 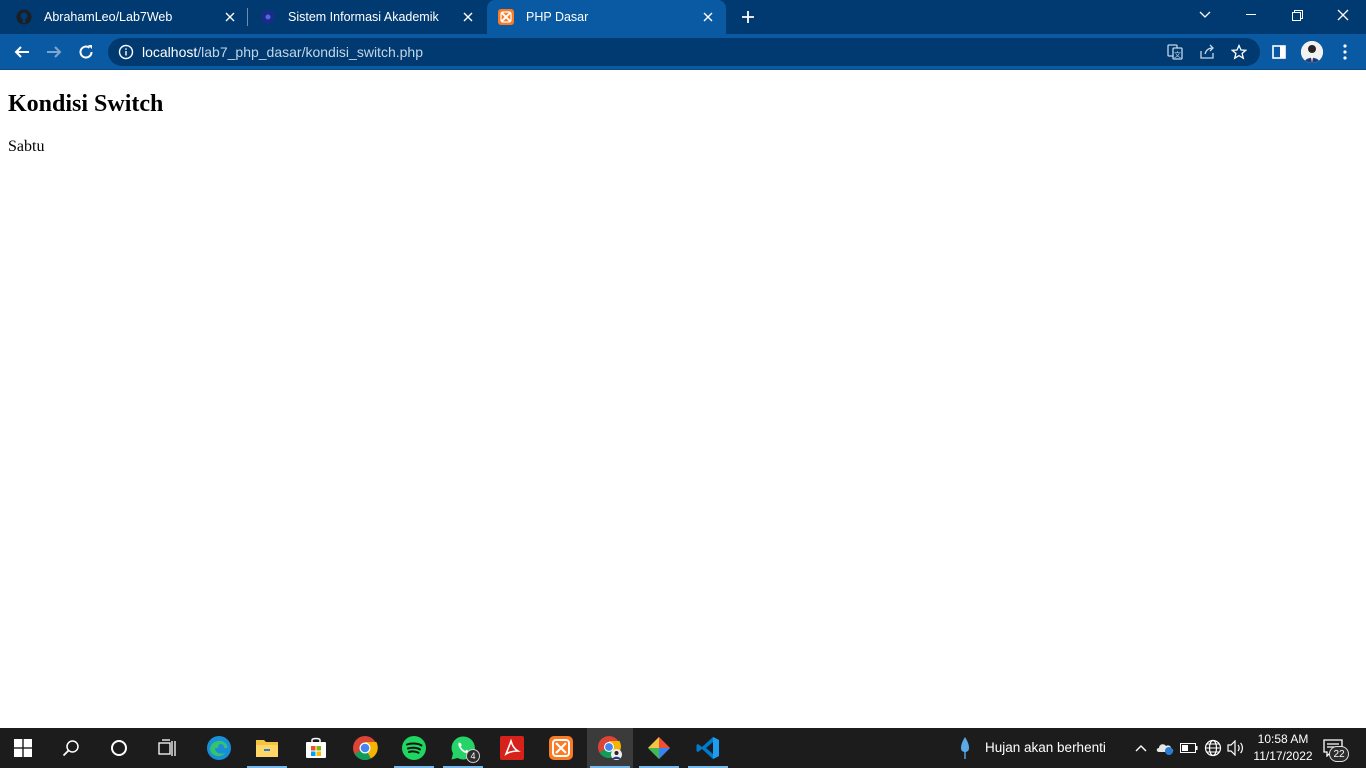 What do you see at coordinates (71, 748) in the screenshot?
I see `search-icon` at bounding box center [71, 748].